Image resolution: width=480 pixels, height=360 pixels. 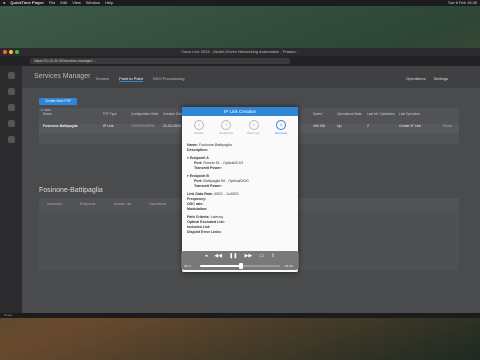 What do you see at coordinates (69, 117) in the screenshot?
I see `col-name: Name` at bounding box center [69, 117].